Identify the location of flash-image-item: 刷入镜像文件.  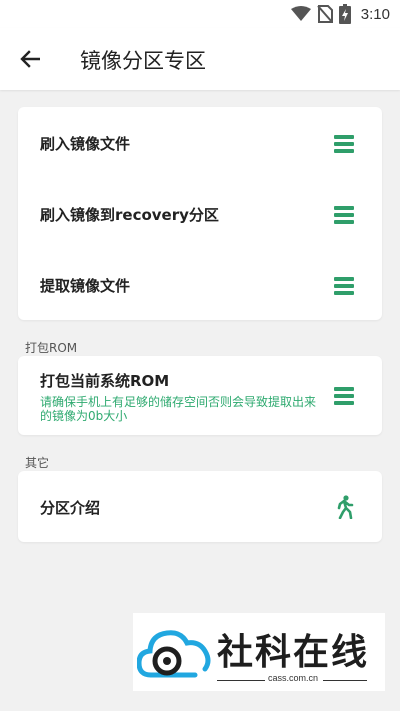
(200, 142).